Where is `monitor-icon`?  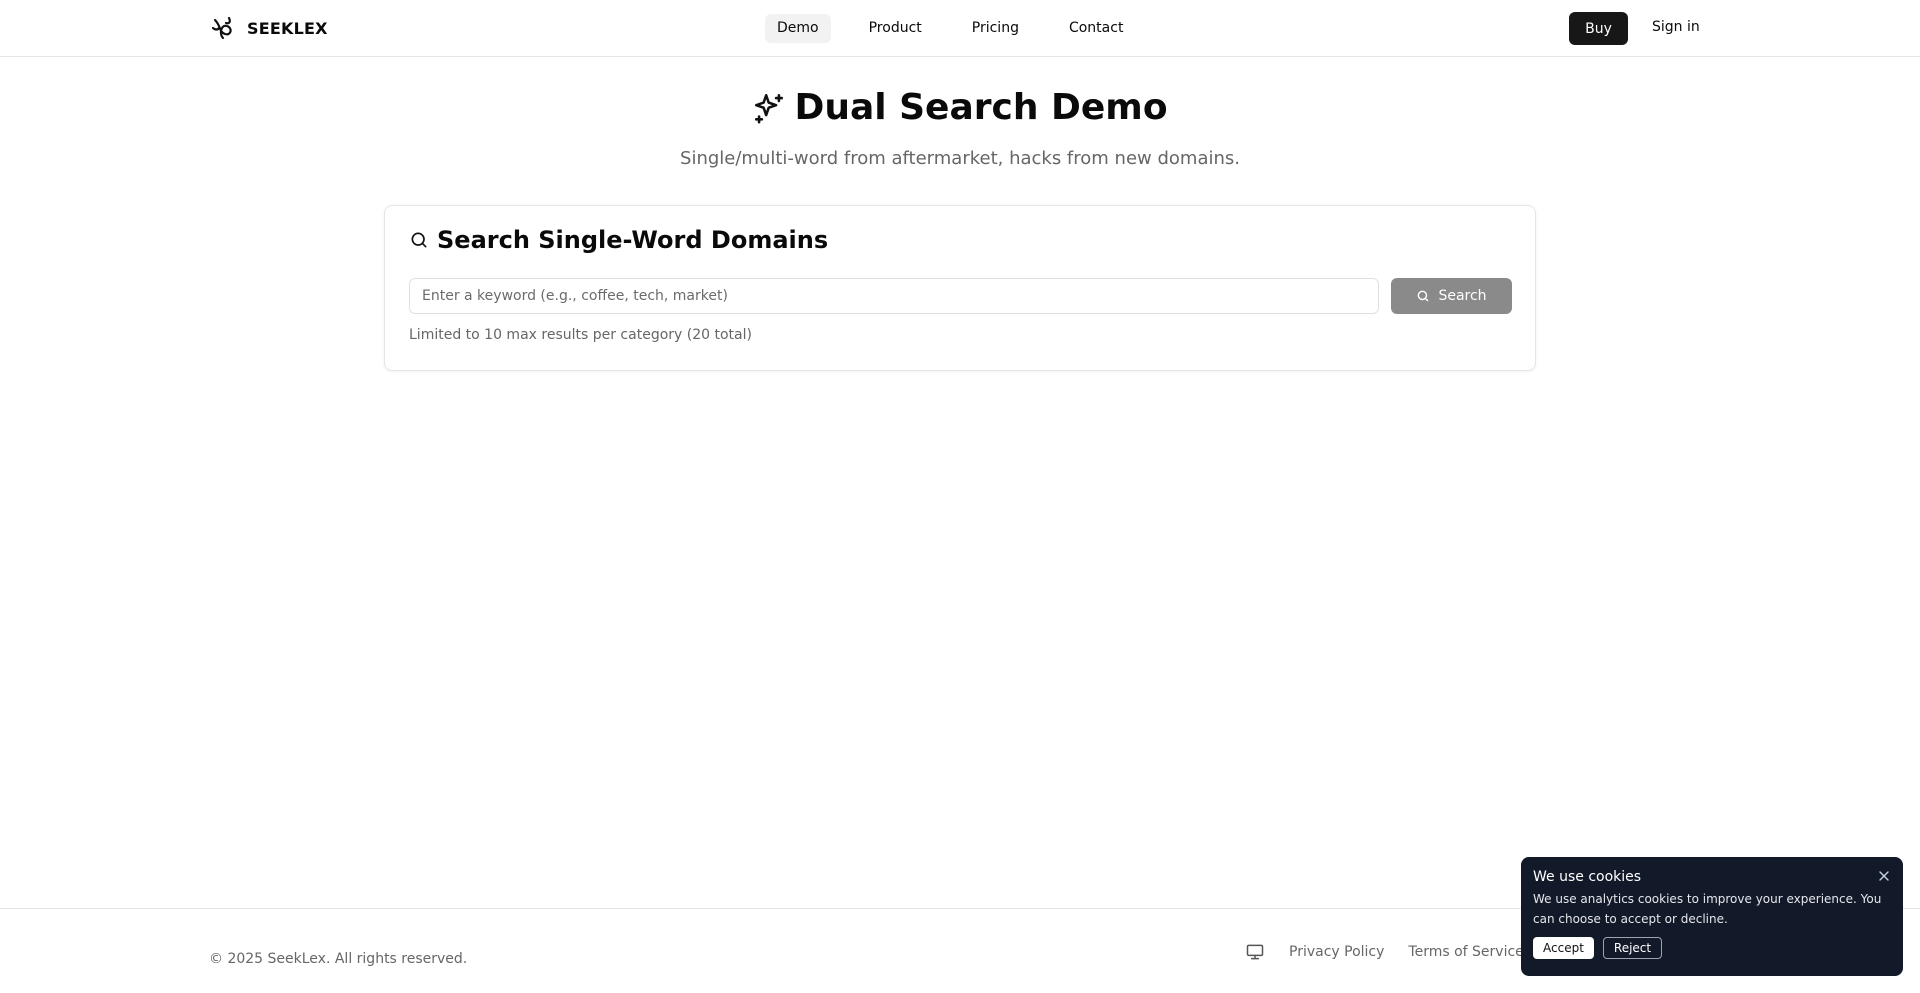 monitor-icon is located at coordinates (1255, 952).